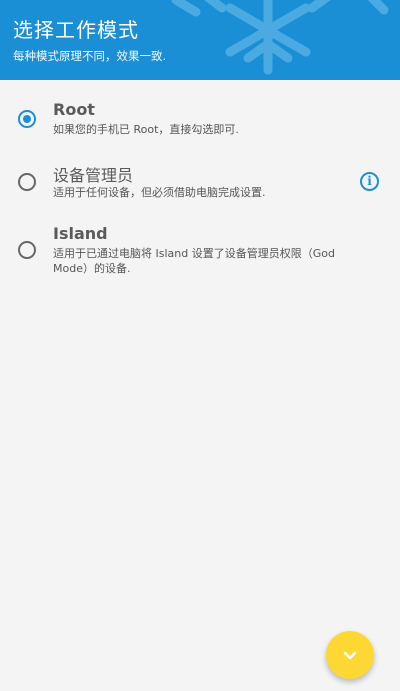 Image resolution: width=400 pixels, height=691 pixels. What do you see at coordinates (27, 250) in the screenshot?
I see `radio-island` at bounding box center [27, 250].